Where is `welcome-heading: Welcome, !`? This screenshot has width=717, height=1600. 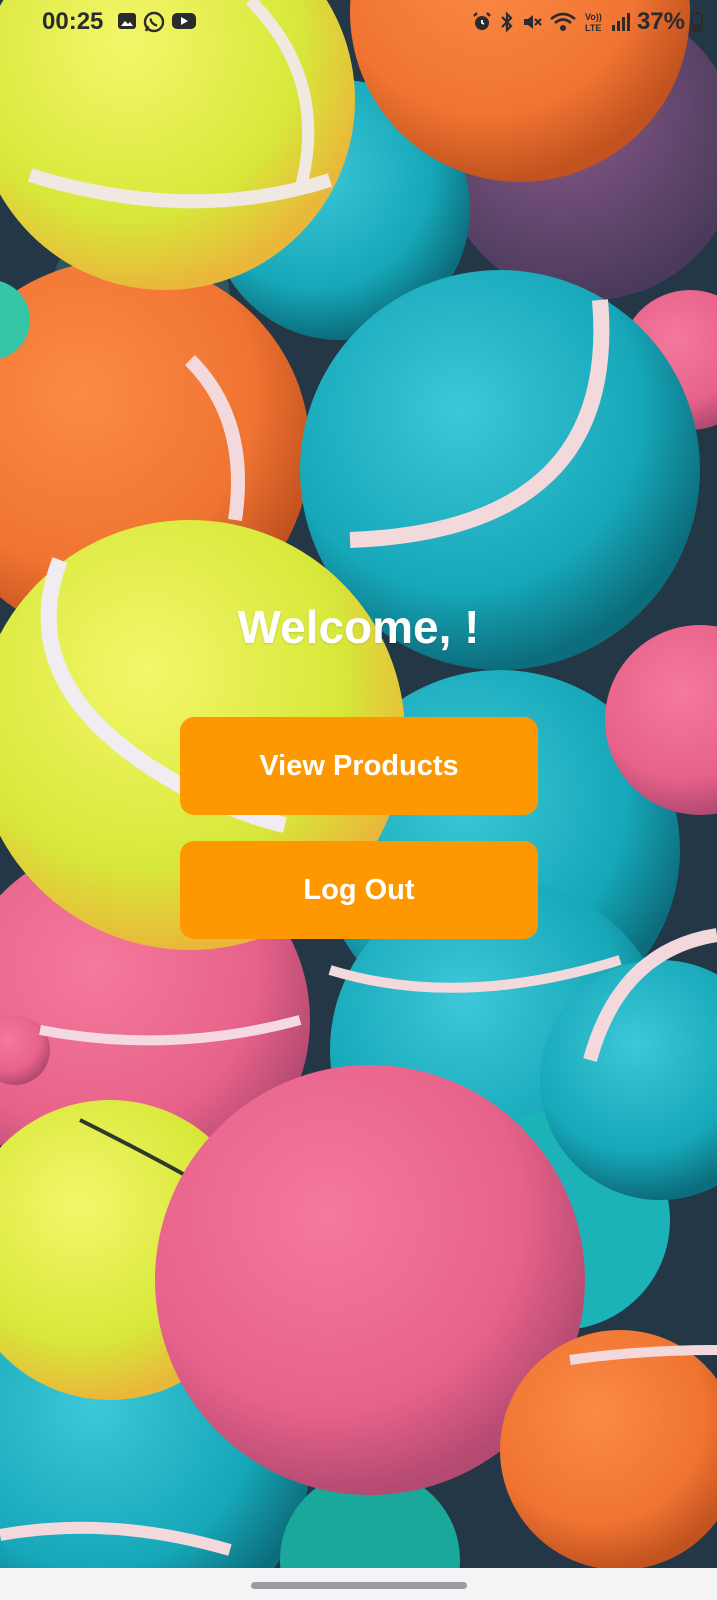 welcome-heading: Welcome, ! is located at coordinates (358, 627).